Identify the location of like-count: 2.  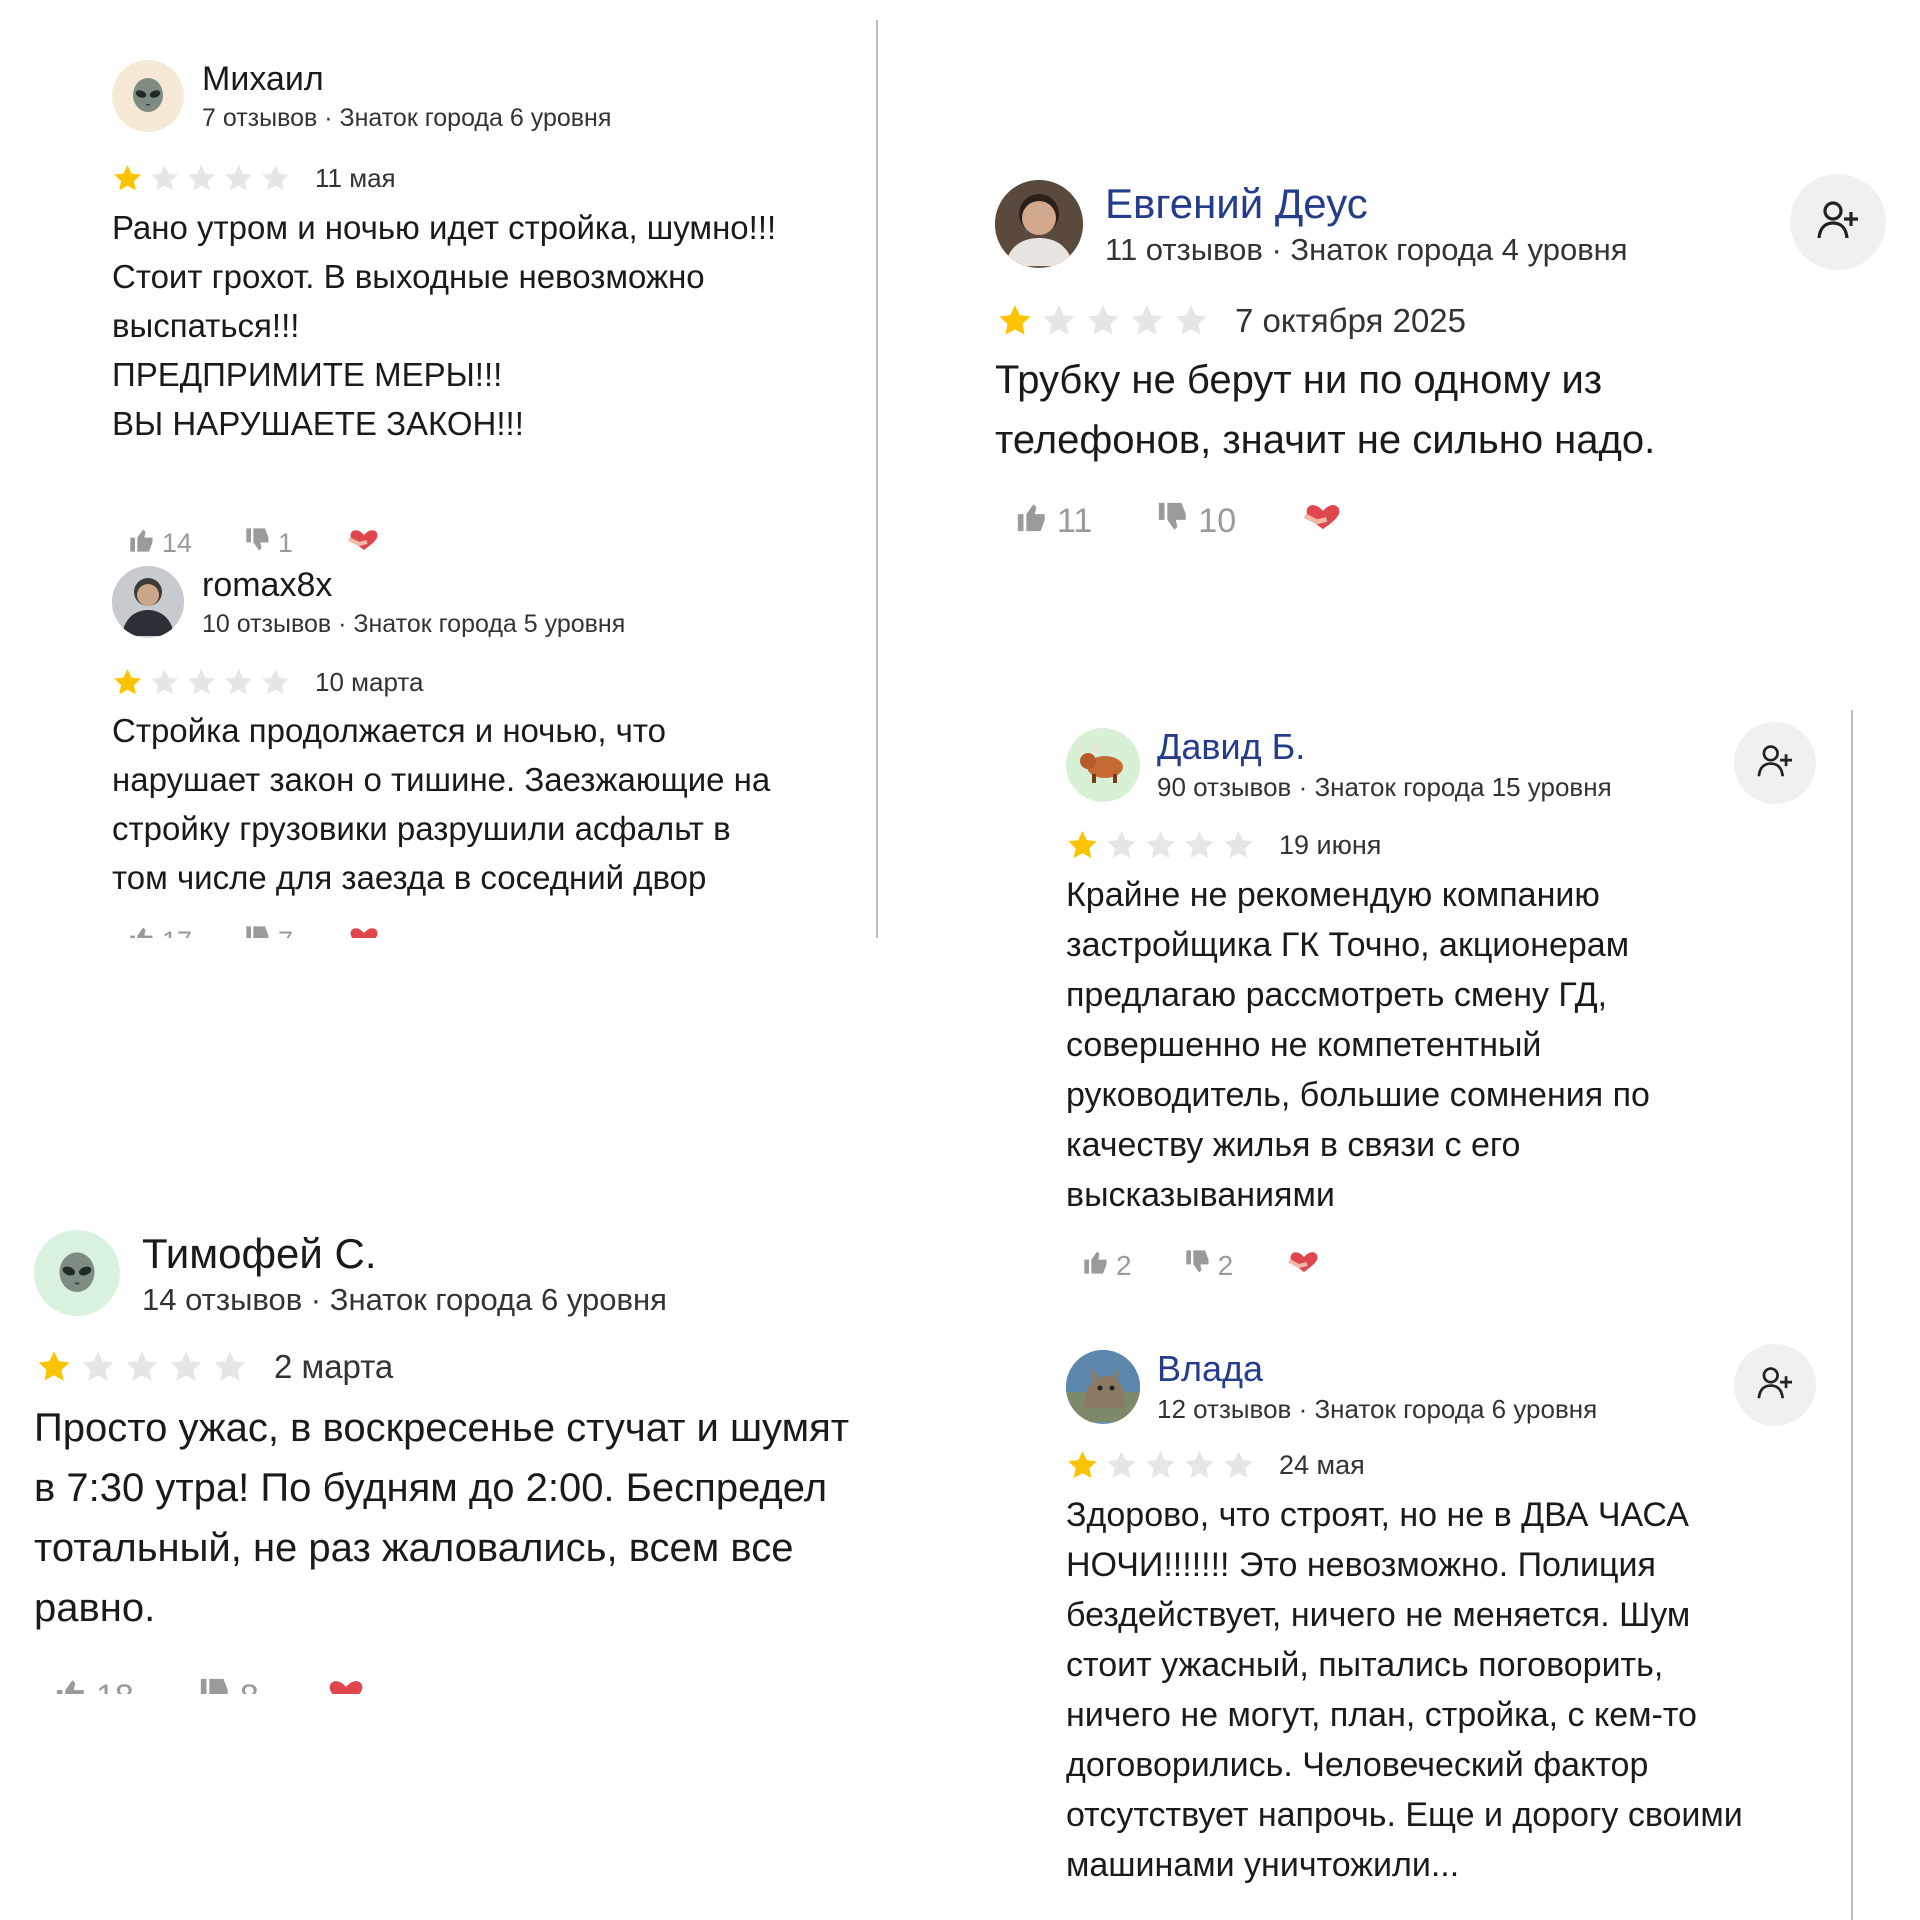
(1124, 1265).